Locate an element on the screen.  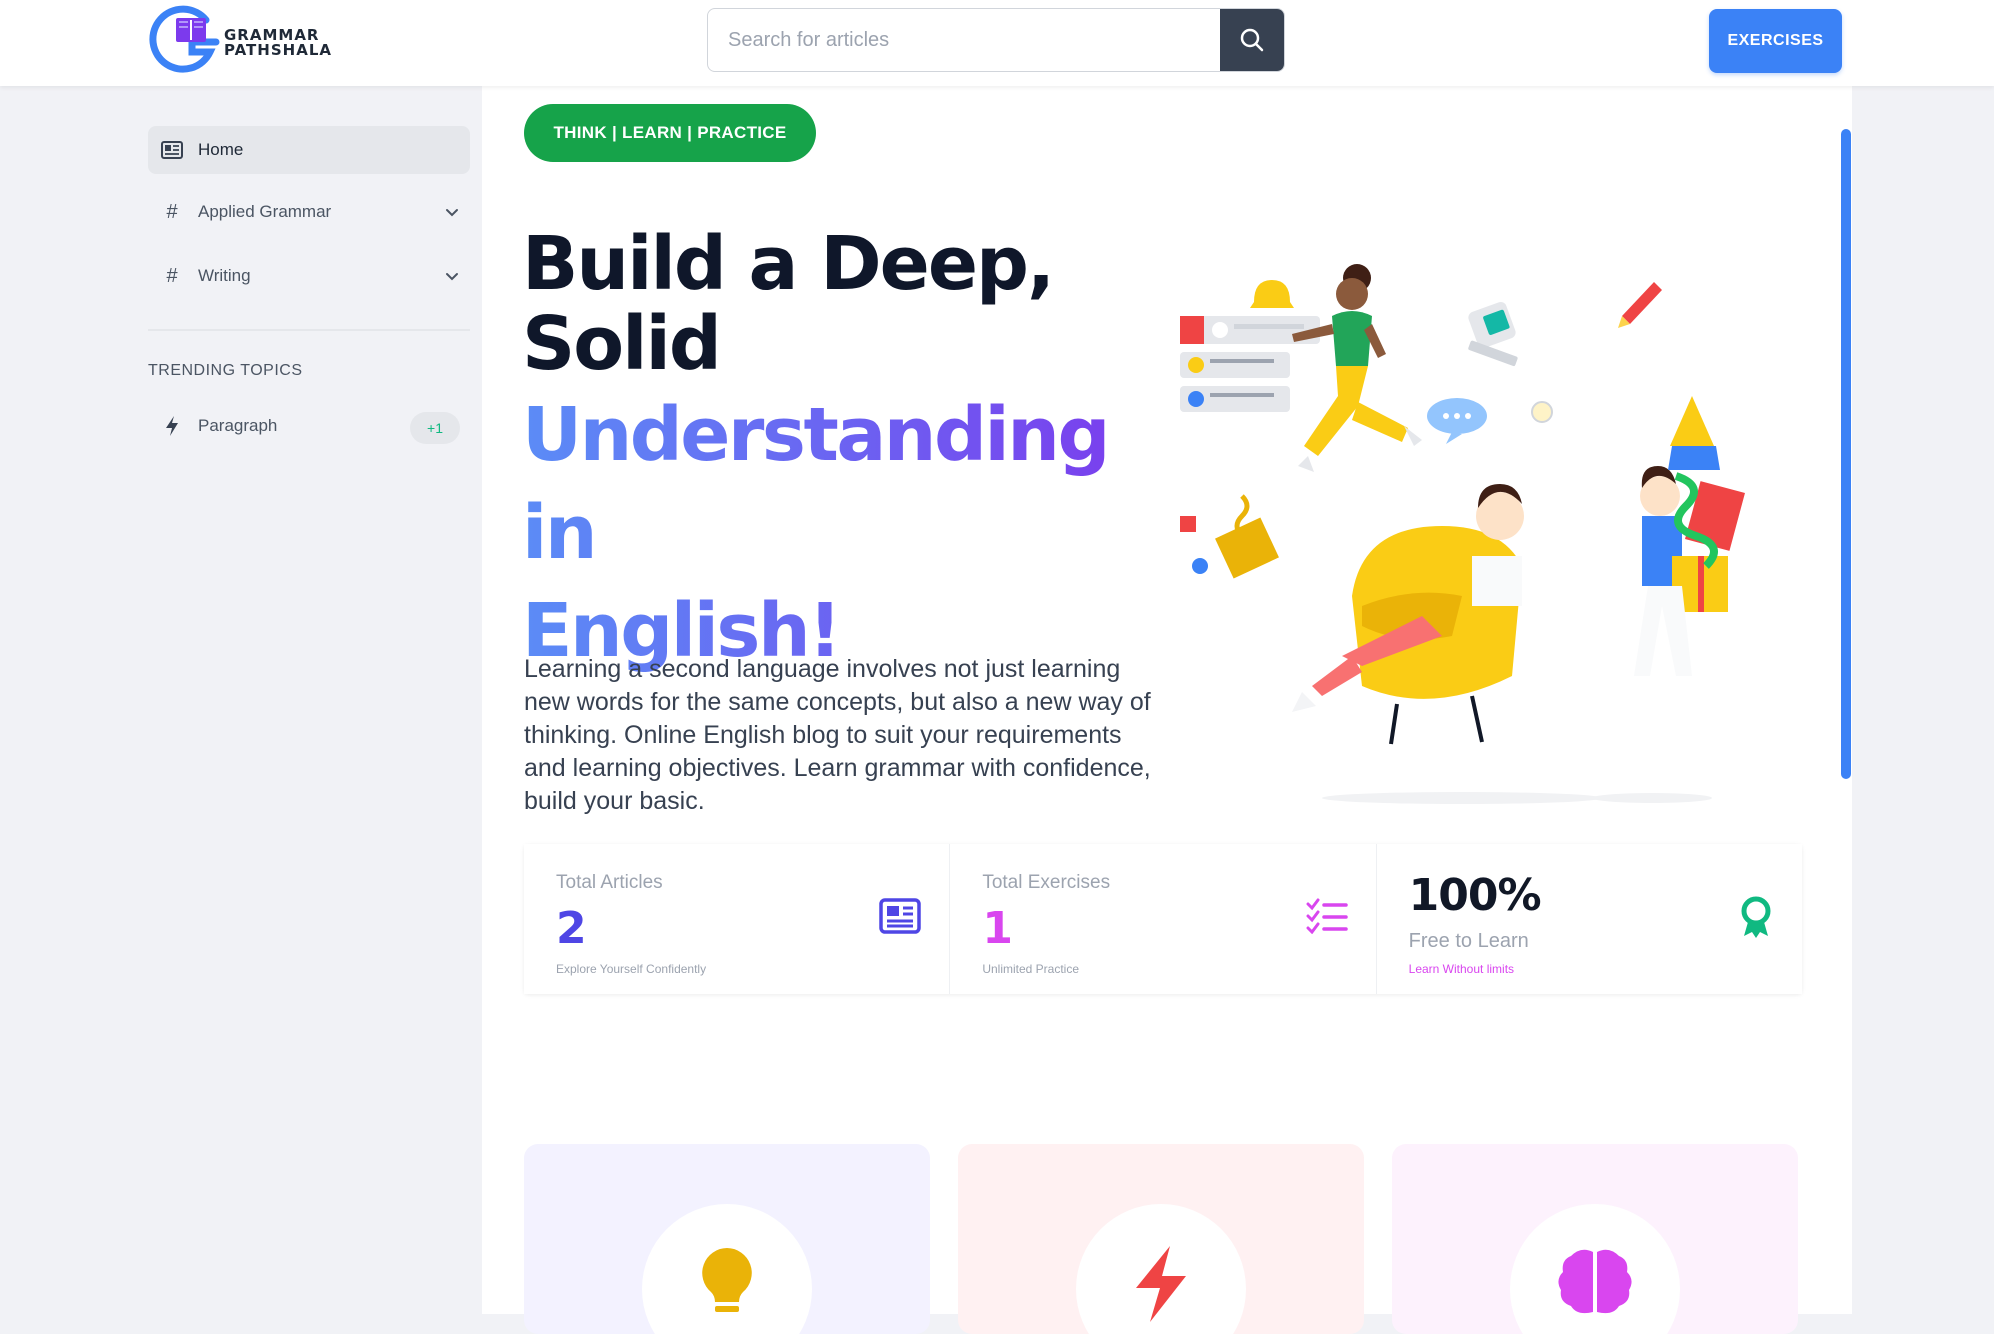
hero-title-line-2: Solid is located at coordinates (622, 344).